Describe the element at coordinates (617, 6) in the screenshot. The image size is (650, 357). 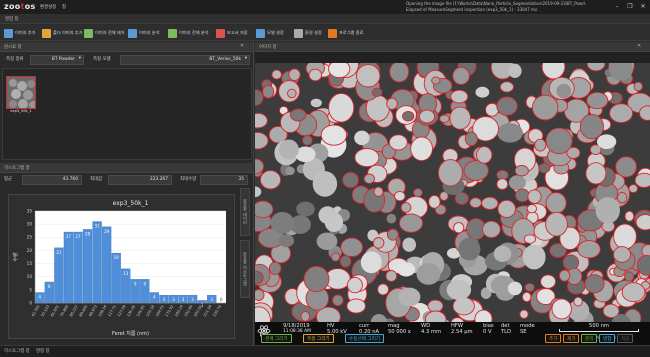
I see `minimize-button: –` at that location.